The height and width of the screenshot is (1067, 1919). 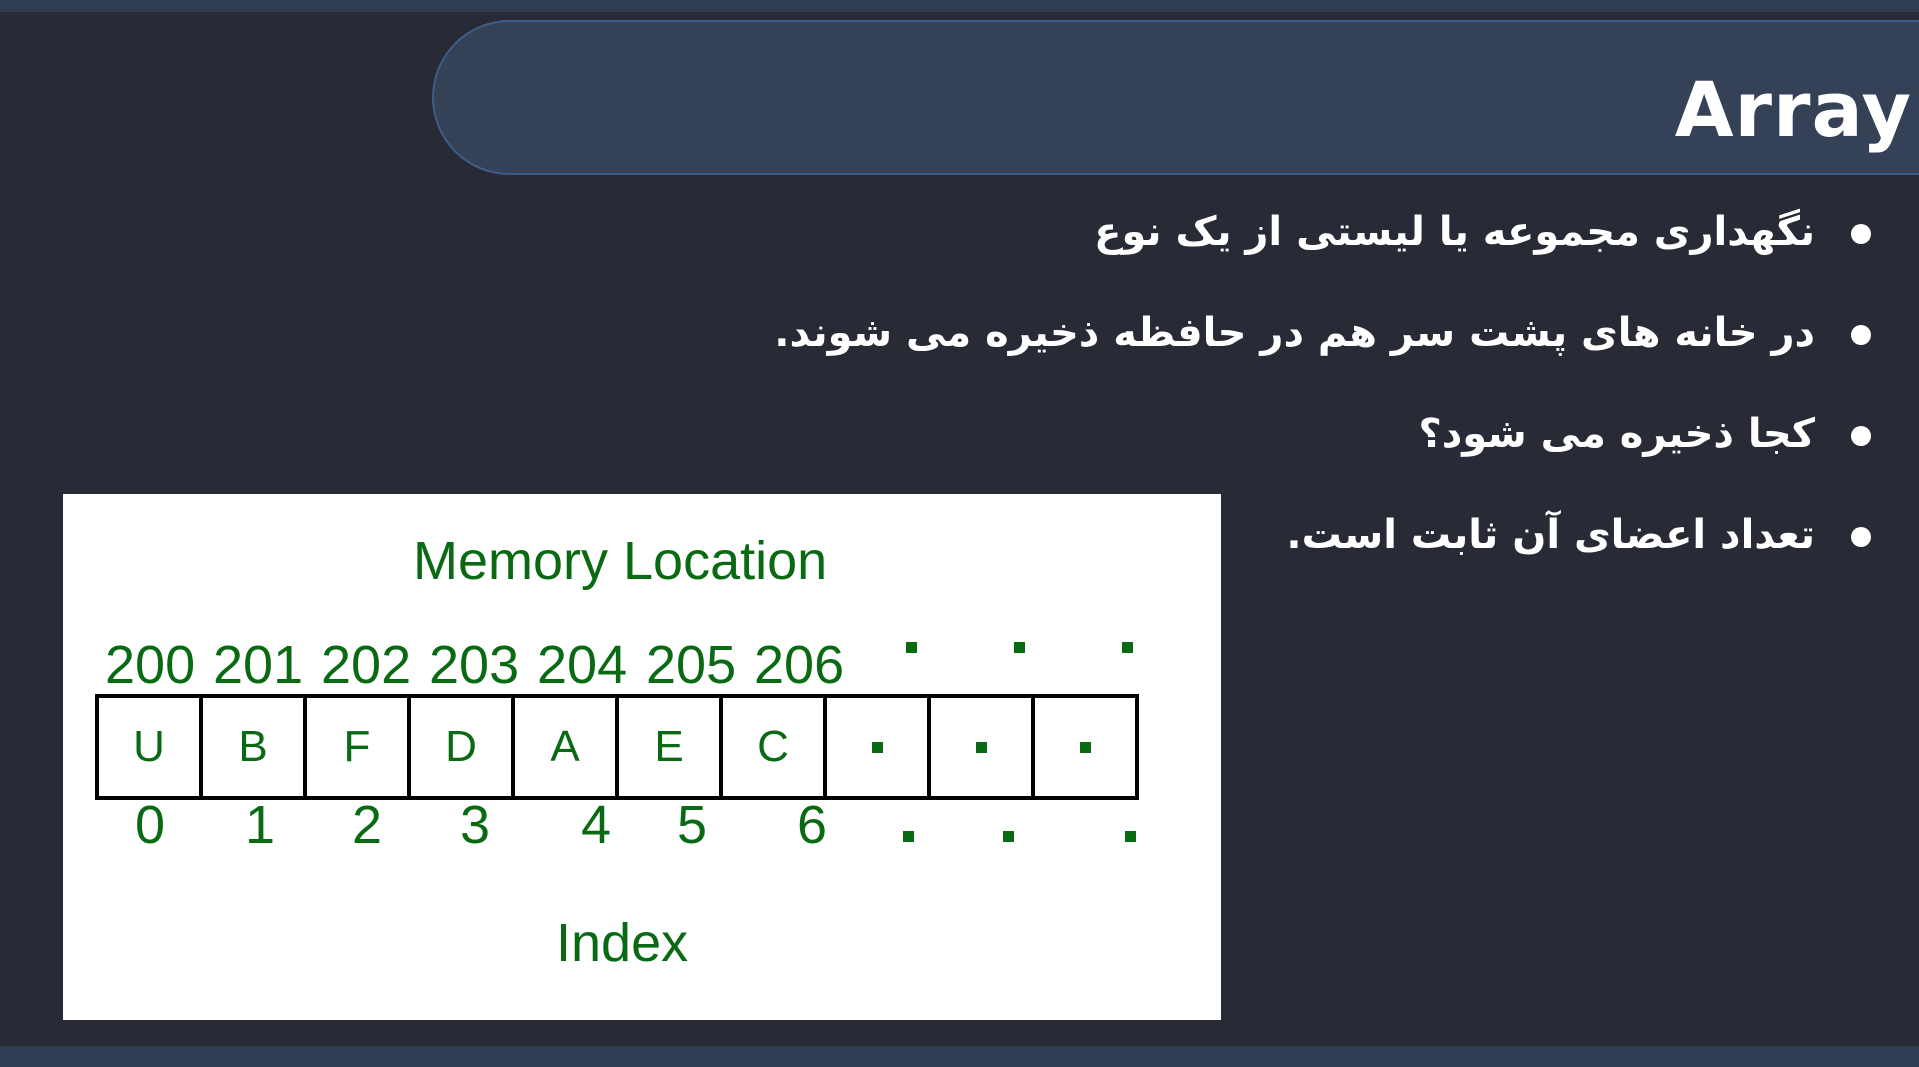 What do you see at coordinates (461, 747) in the screenshot?
I see `array-cell: D` at bounding box center [461, 747].